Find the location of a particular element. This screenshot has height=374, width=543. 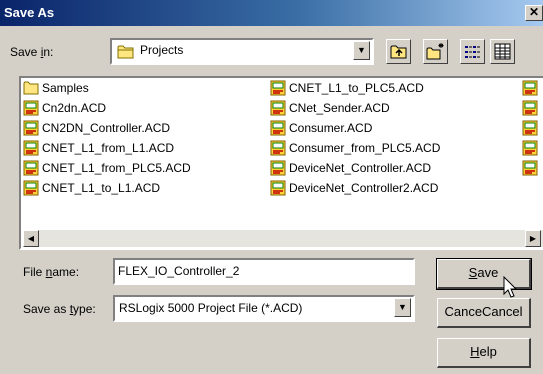

arrow-left-icon: ◀ is located at coordinates (31, 238).